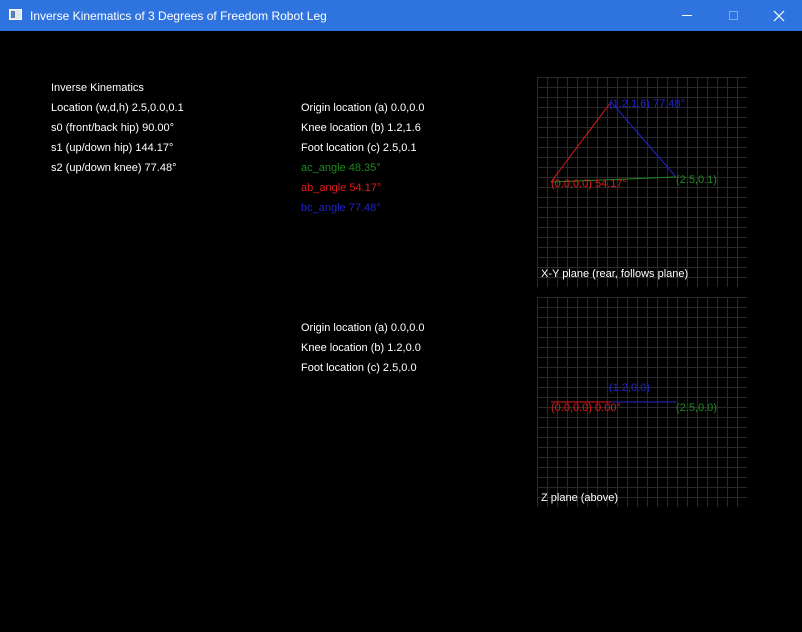  Describe the element at coordinates (341, 168) in the screenshot. I see `ac-angle: ac_angle 48.35°` at that location.